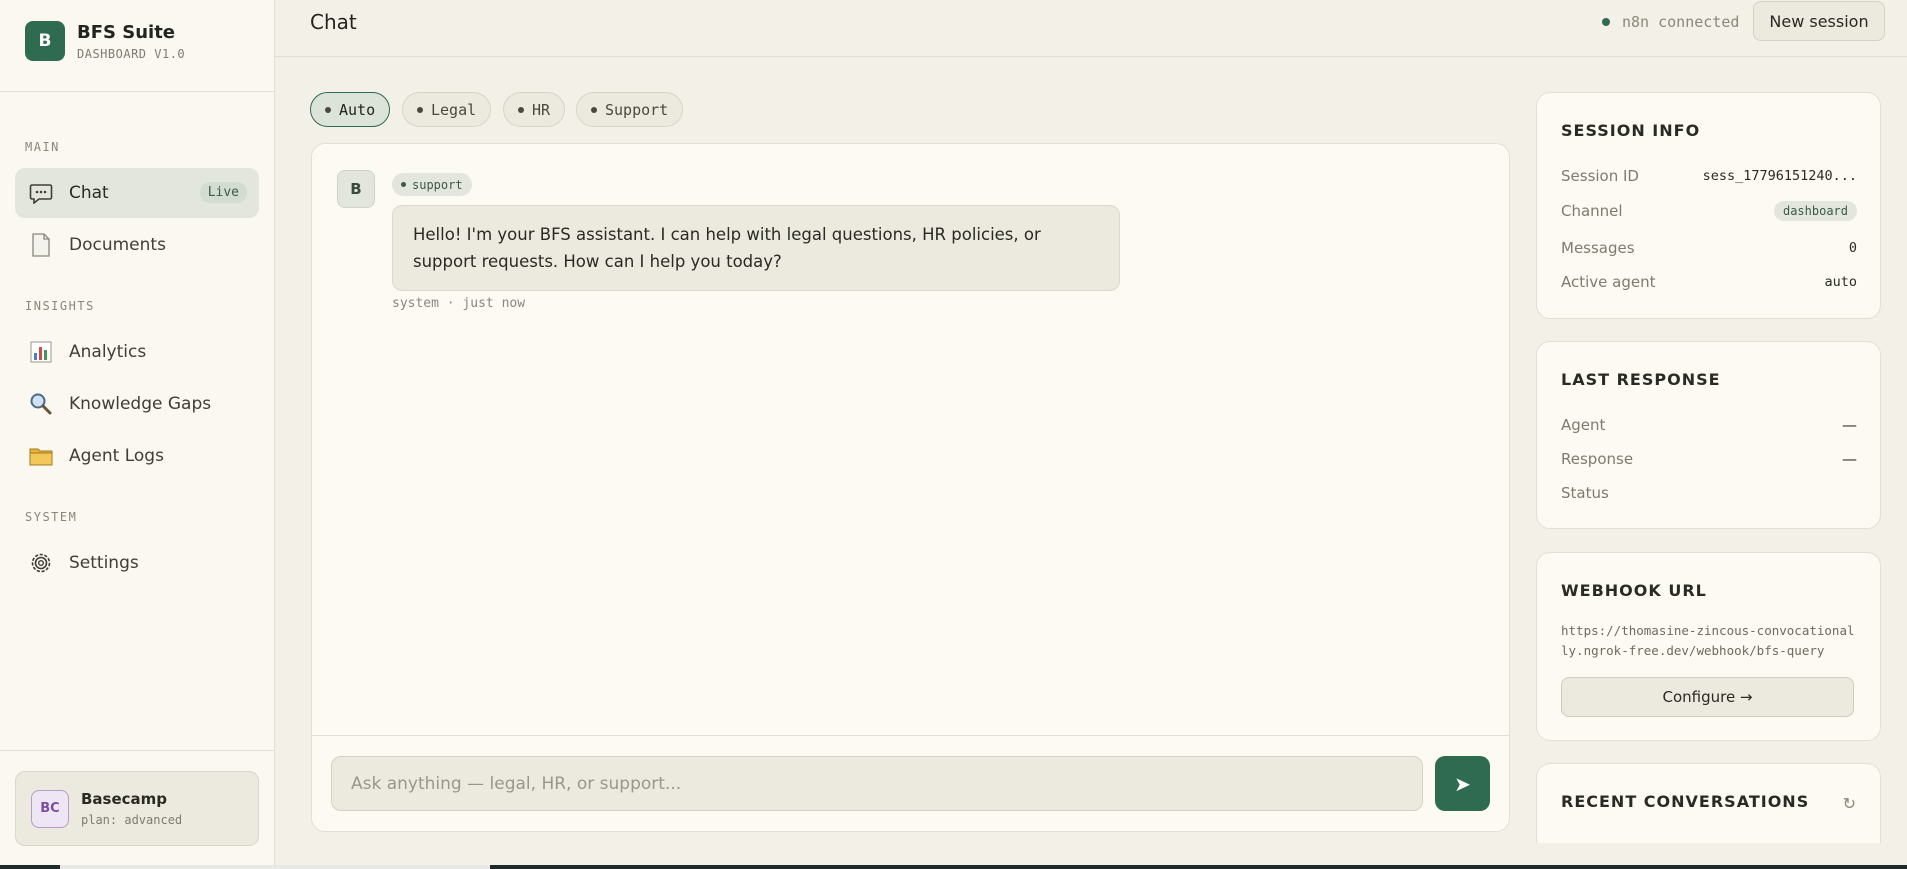 Image resolution: width=1907 pixels, height=869 pixels. I want to click on sidebar-item-label: Agent Logs, so click(116, 456).